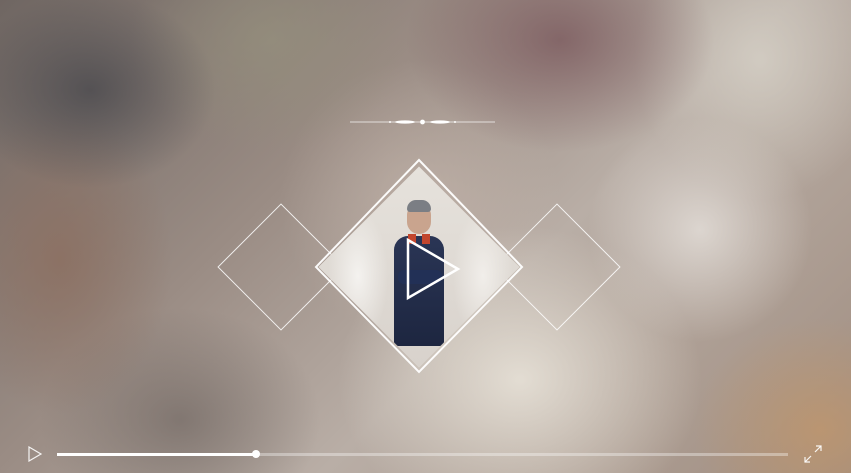 Image resolution: width=851 pixels, height=473 pixels. What do you see at coordinates (422, 454) in the screenshot?
I see `progress-track` at bounding box center [422, 454].